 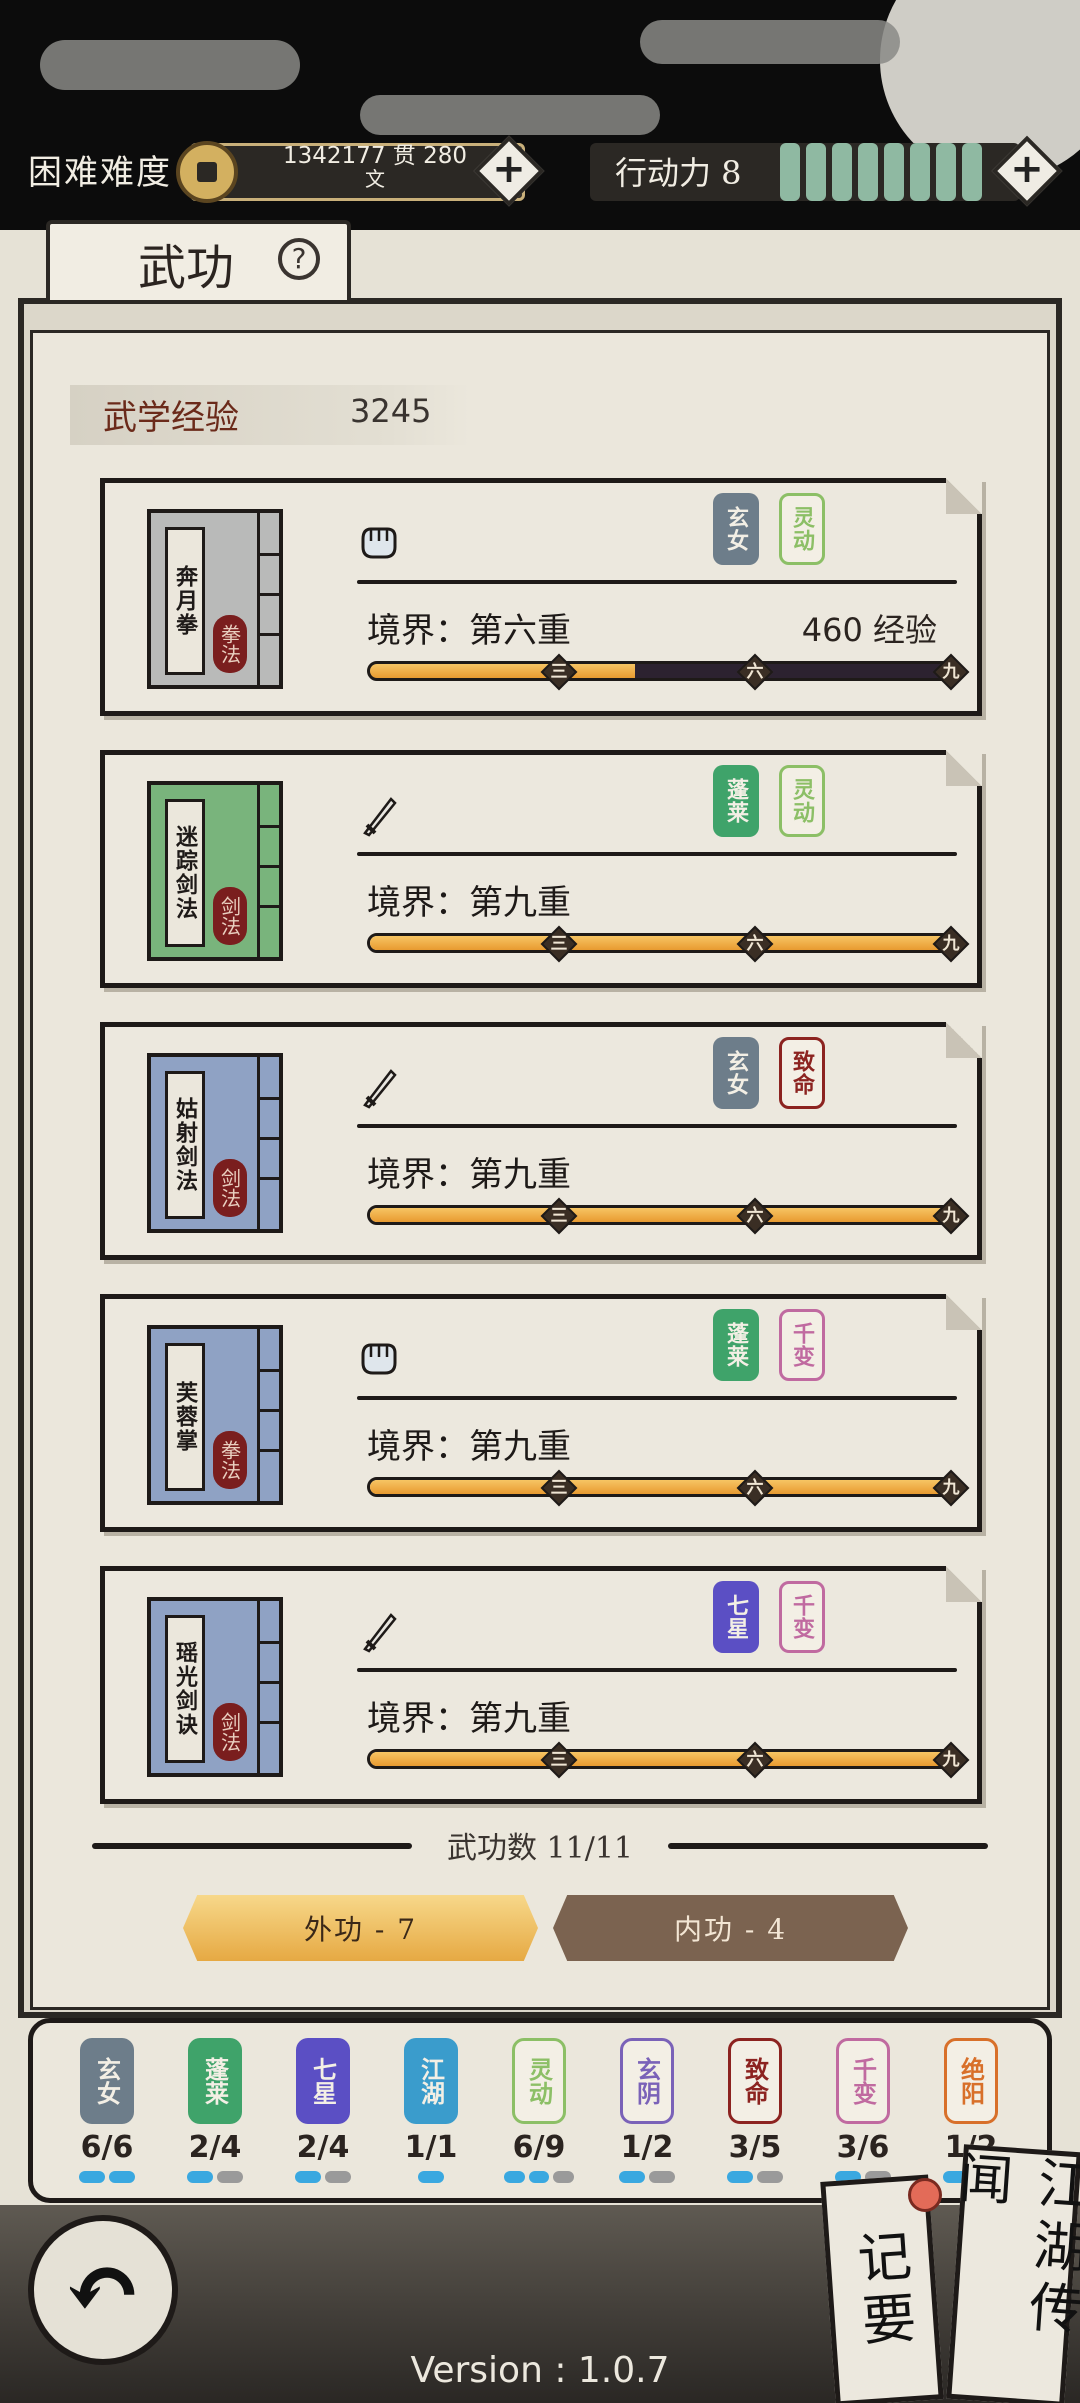 What do you see at coordinates (215, 1143) in the screenshot?
I see `skill-book-icon: 姑射剑法 剑法` at bounding box center [215, 1143].